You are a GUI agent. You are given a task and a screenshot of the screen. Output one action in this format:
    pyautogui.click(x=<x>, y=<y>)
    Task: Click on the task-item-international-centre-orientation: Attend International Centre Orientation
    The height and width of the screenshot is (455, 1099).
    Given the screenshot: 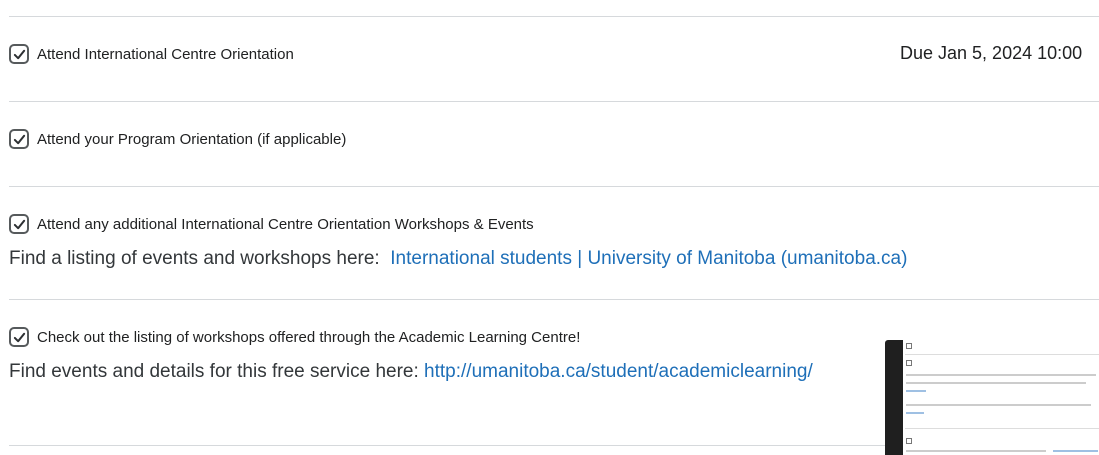 What is the action you would take?
    pyautogui.click(x=151, y=54)
    